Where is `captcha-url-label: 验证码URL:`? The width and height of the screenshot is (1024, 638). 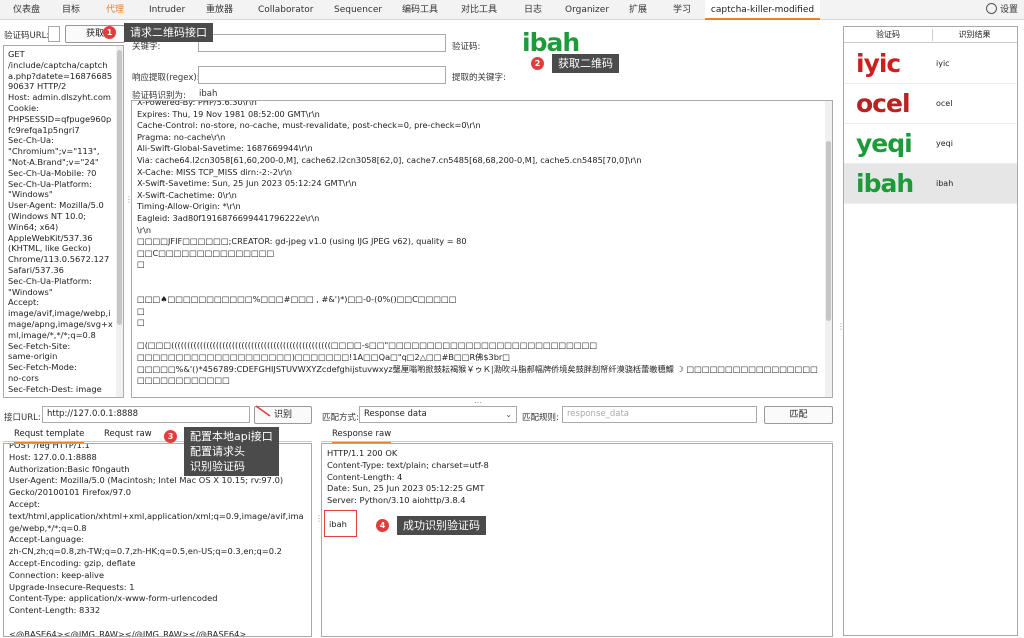
captcha-url-label: 验证码URL: is located at coordinates (27, 36).